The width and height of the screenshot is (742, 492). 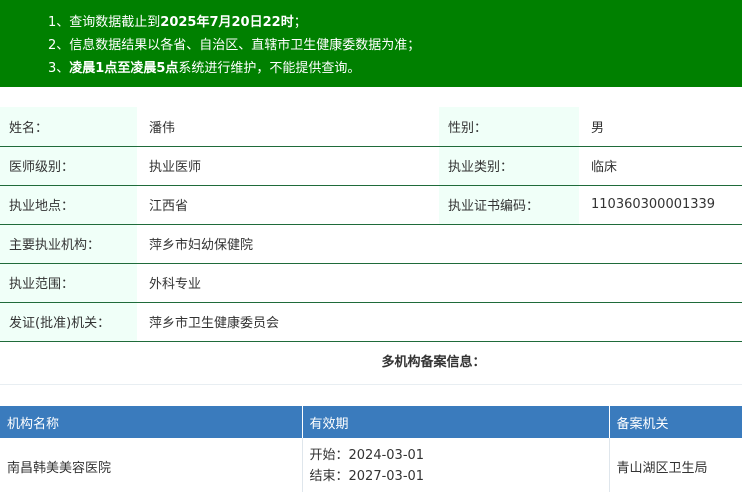 I want to click on scope-label: 执业范围：, so click(x=68, y=283).